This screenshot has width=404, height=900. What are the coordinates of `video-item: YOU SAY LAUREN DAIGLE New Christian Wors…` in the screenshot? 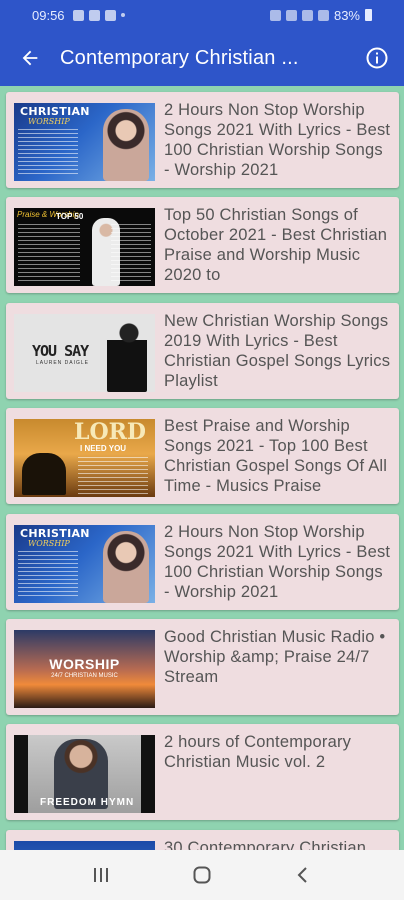 It's located at (202, 351).